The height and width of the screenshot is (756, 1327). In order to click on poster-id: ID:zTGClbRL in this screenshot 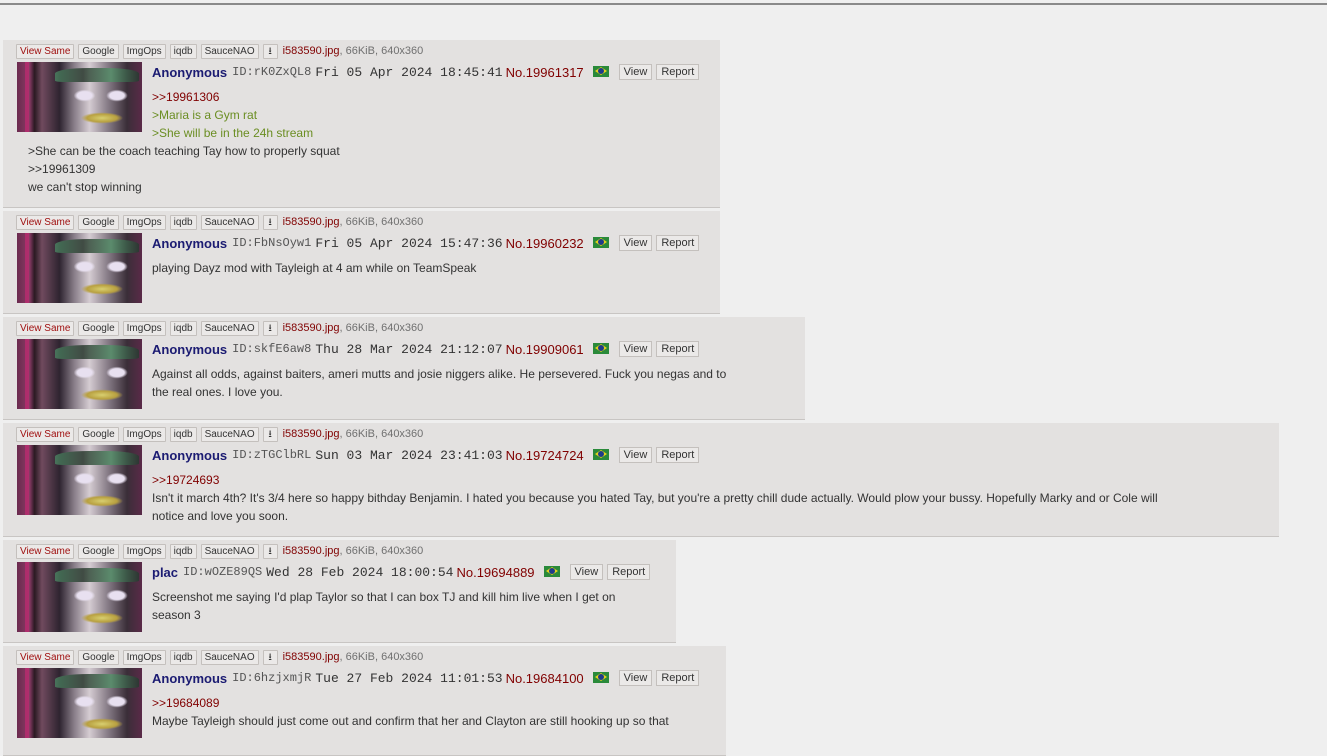, I will do `click(271, 455)`.